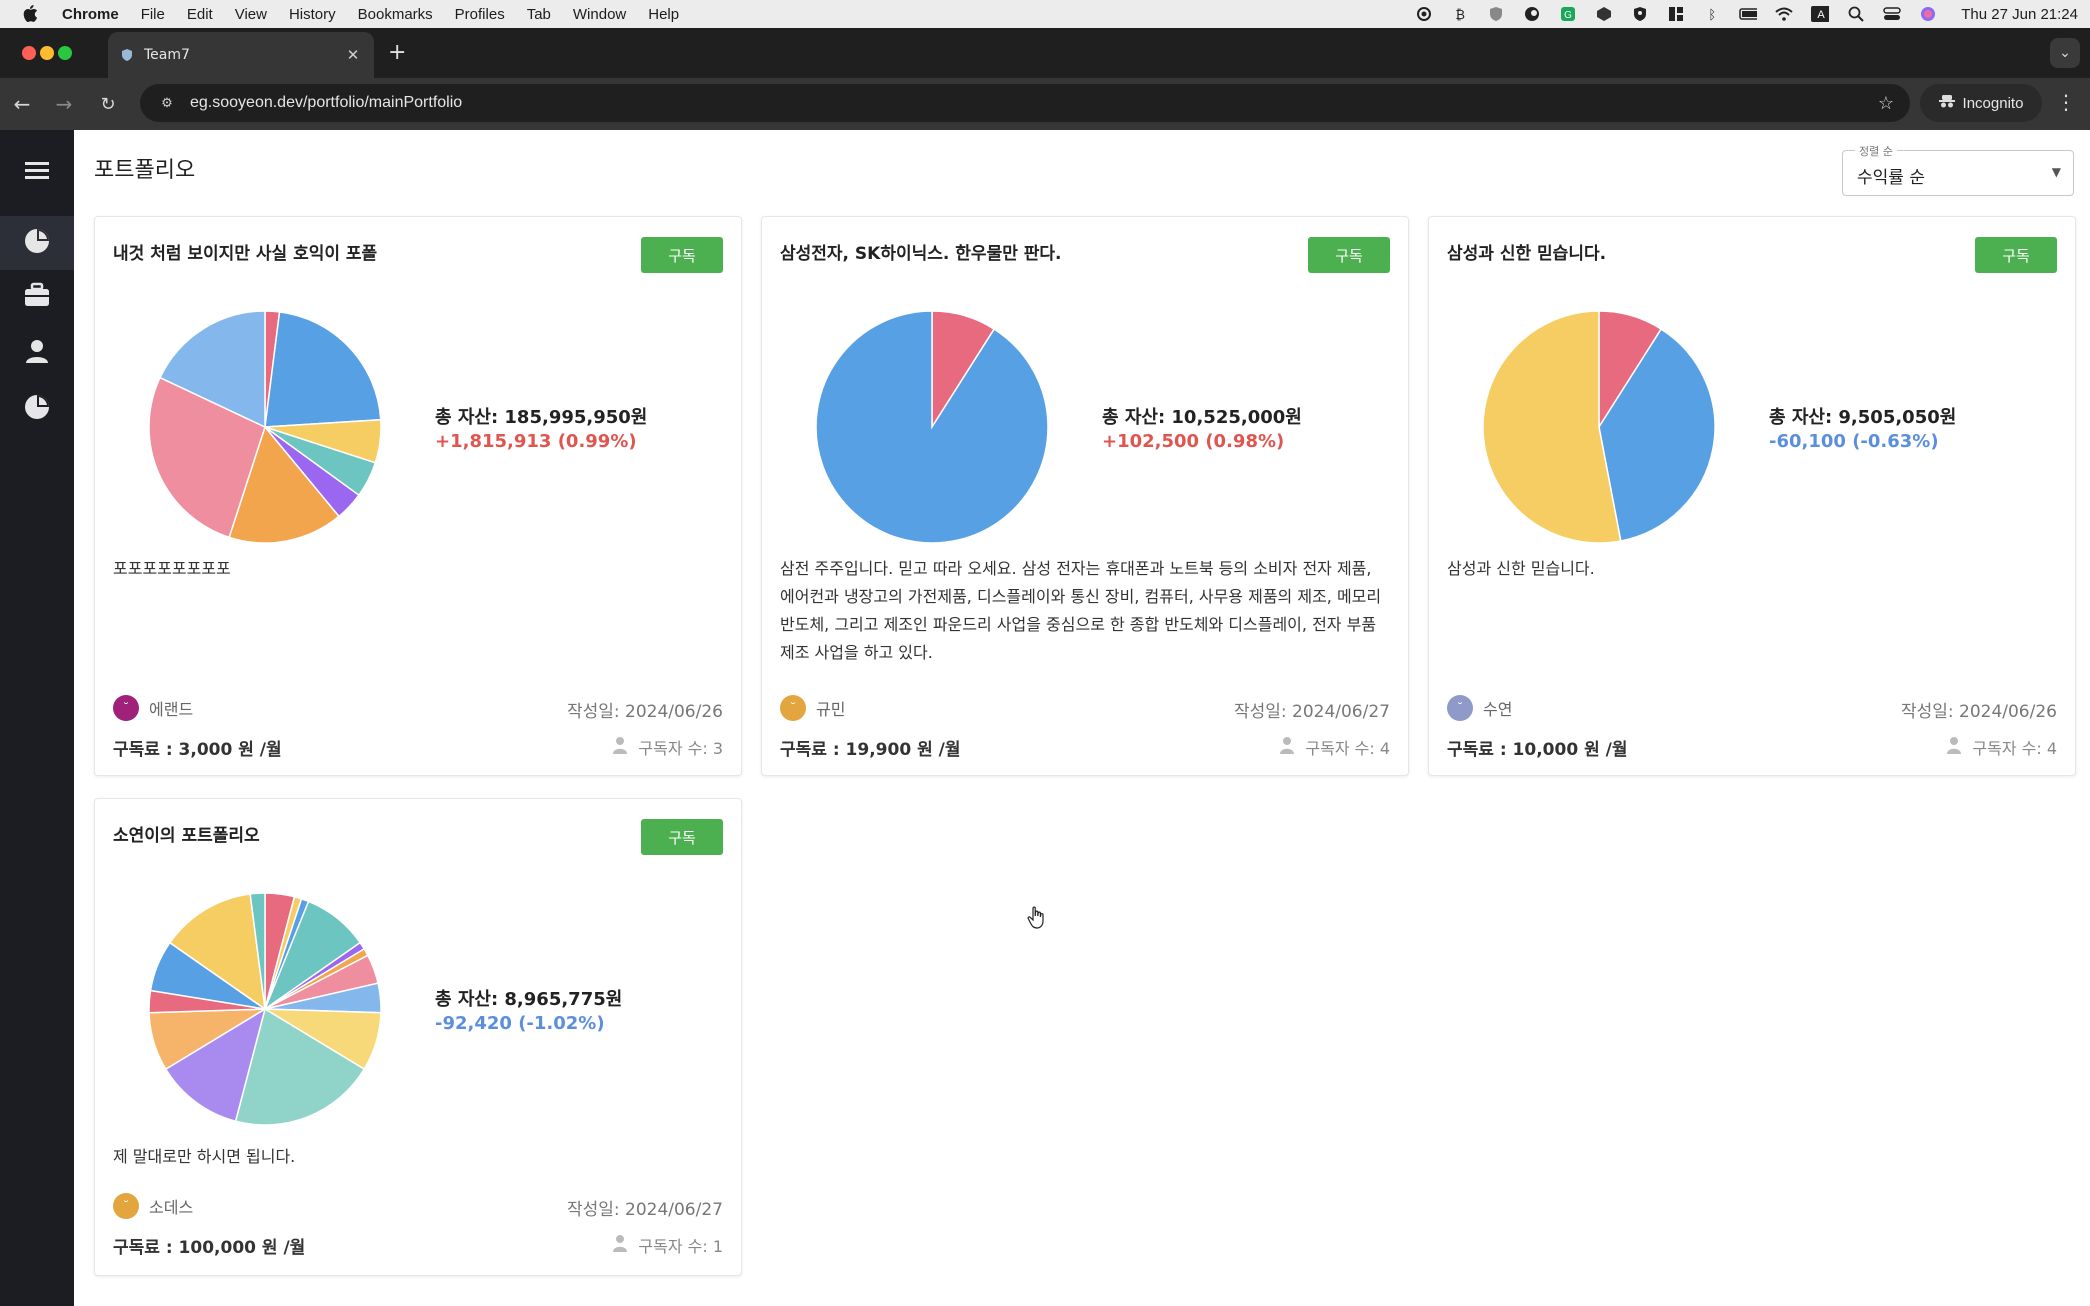 This screenshot has height=1306, width=2090. I want to click on pie-chart-icon, so click(37, 409).